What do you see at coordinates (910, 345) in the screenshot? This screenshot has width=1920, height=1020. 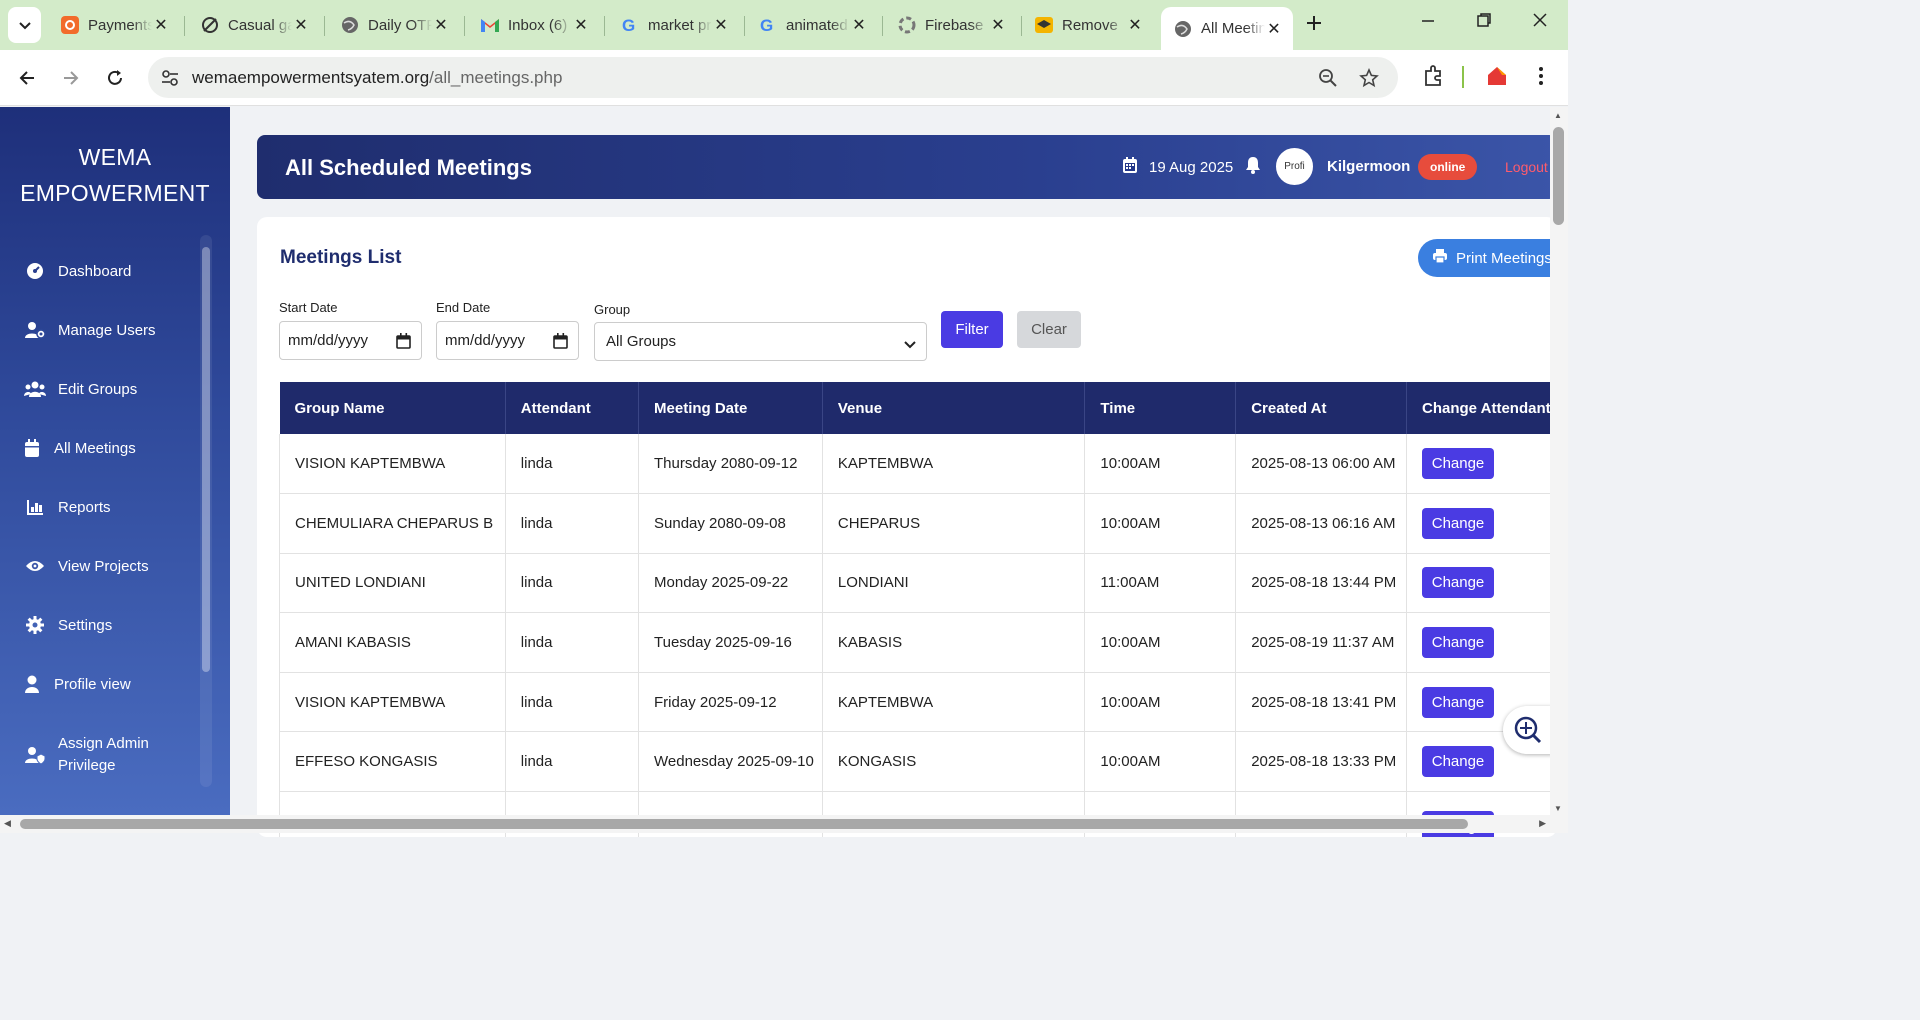 I see `chevron-down-icon` at bounding box center [910, 345].